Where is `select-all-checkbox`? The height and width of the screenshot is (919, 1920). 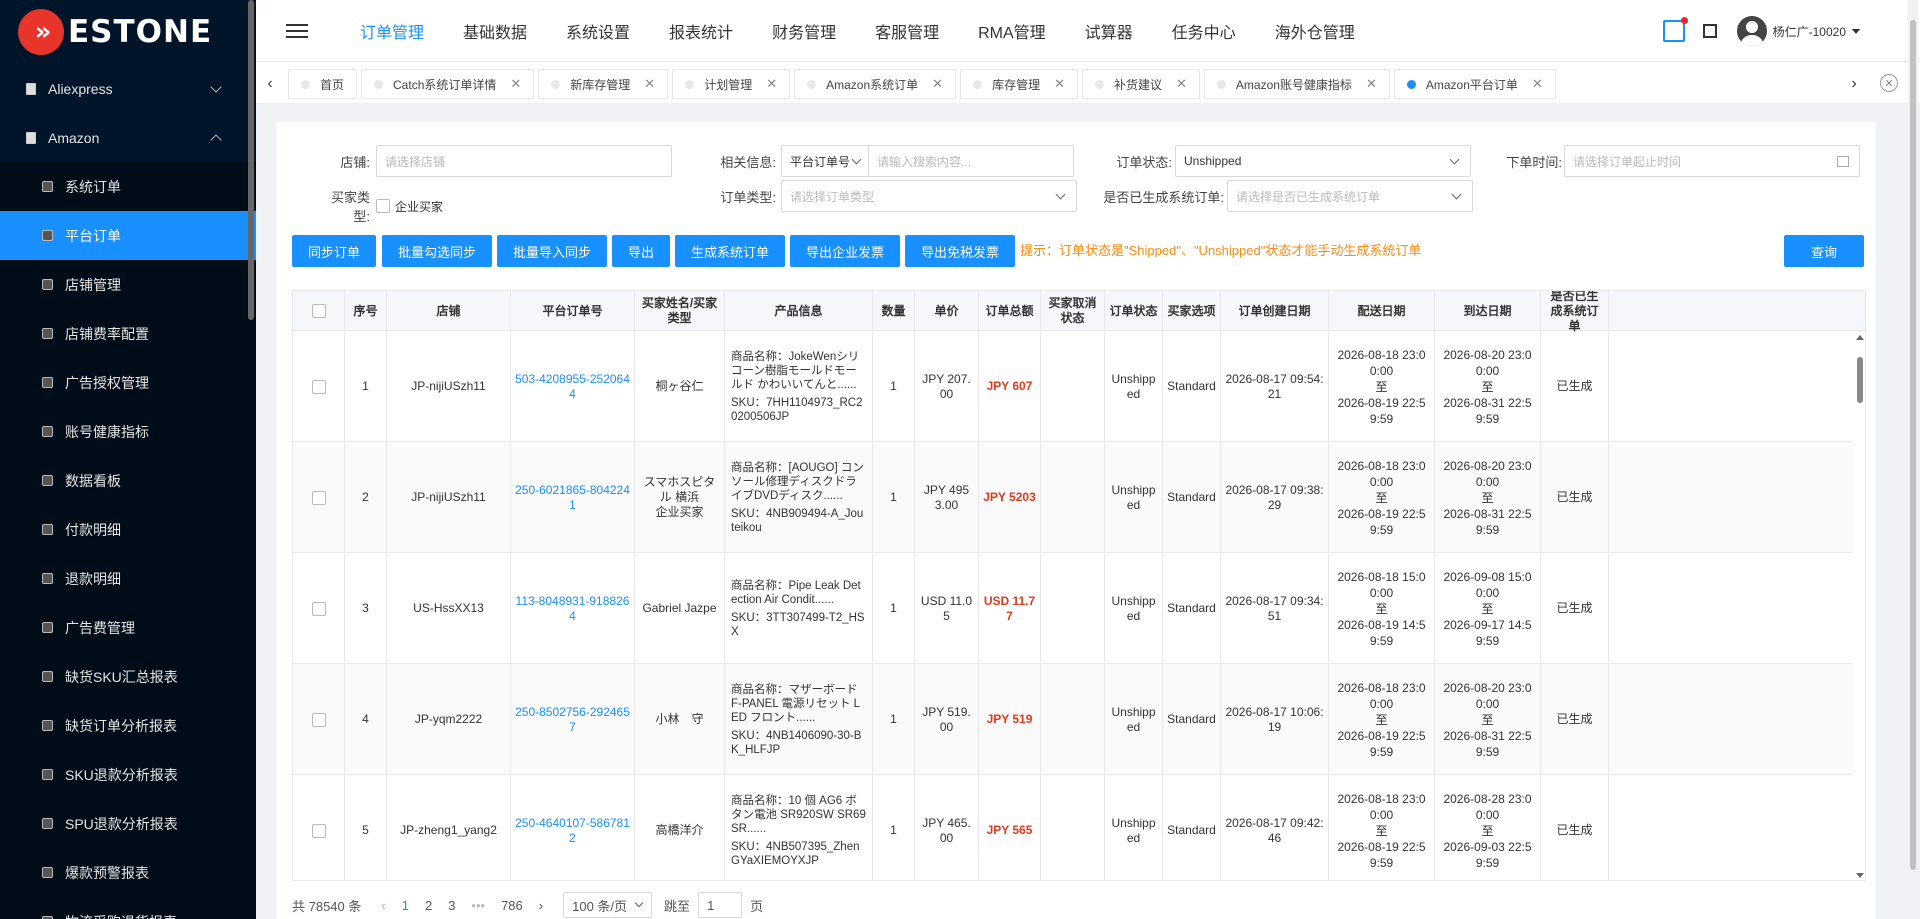 select-all-checkbox is located at coordinates (318, 311).